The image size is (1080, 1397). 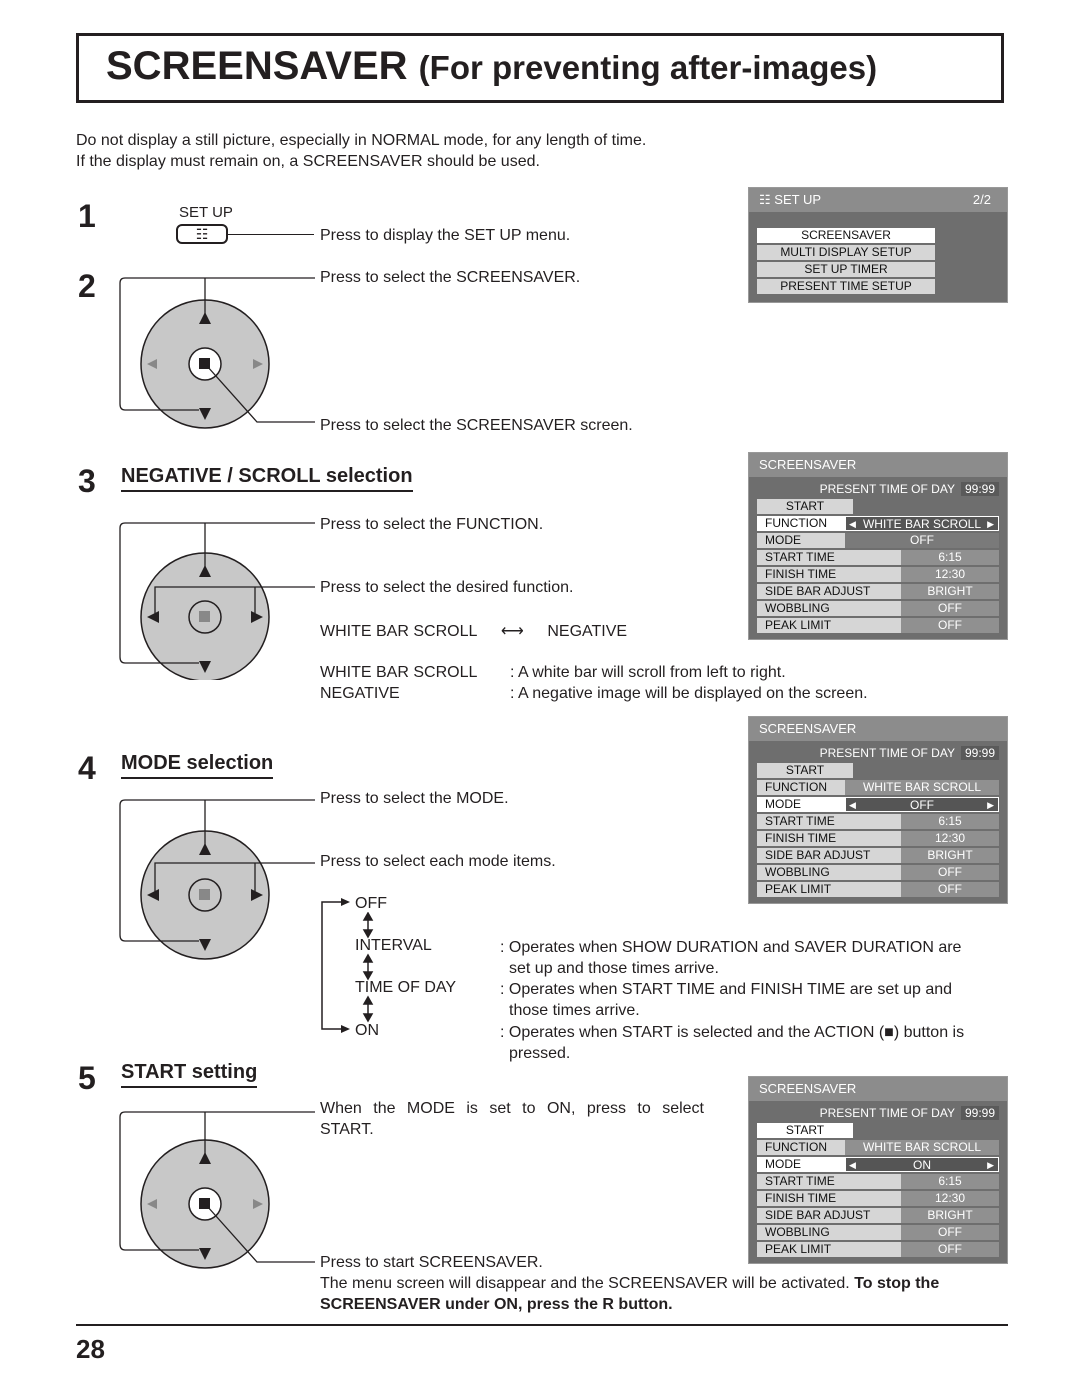 What do you see at coordinates (950, 855) in the screenshot?
I see `row-value: BRIGHT` at bounding box center [950, 855].